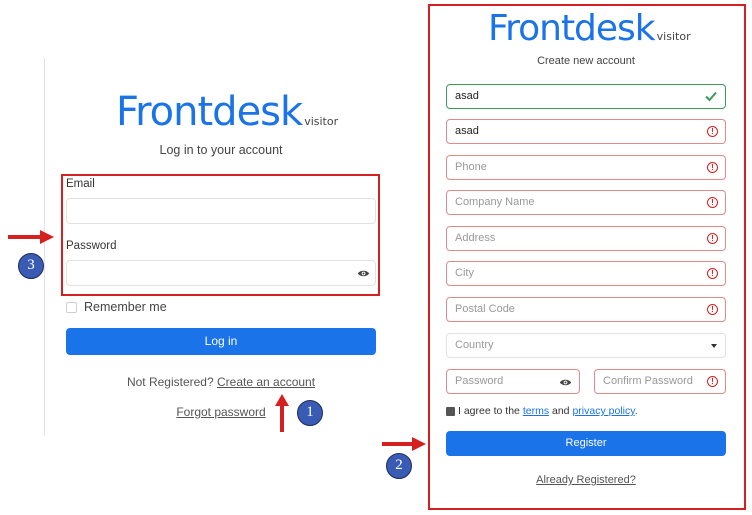 The image size is (752, 515). What do you see at coordinates (282, 413) in the screenshot?
I see `arrow-up-icon` at bounding box center [282, 413].